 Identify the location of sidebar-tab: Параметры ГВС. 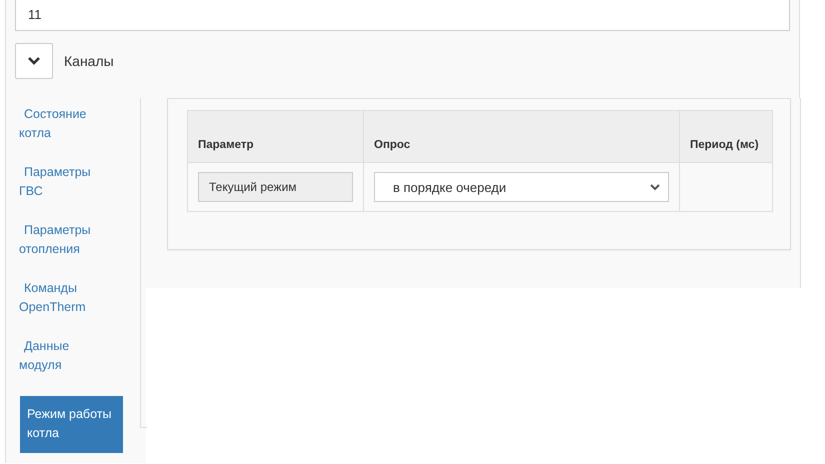
(61, 189).